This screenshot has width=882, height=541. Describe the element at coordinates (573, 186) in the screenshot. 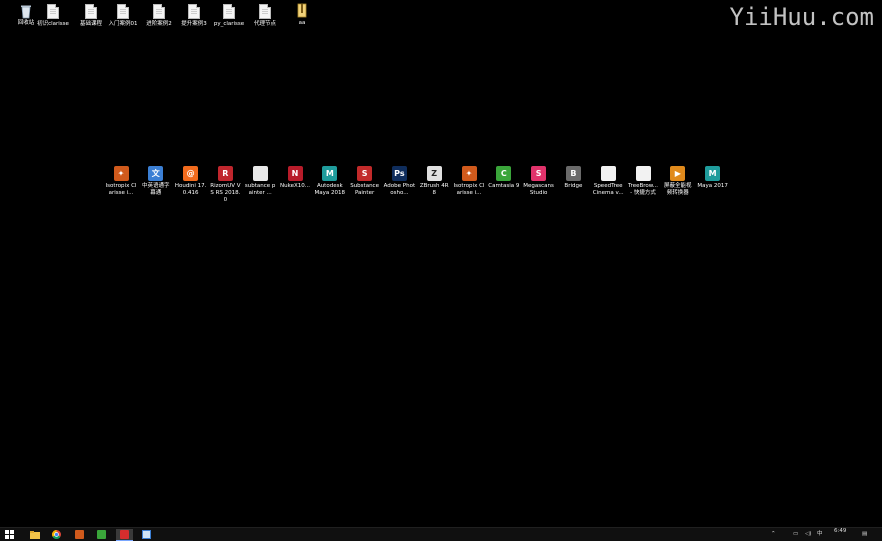

I see `desktop-app-label: Bridge` at that location.